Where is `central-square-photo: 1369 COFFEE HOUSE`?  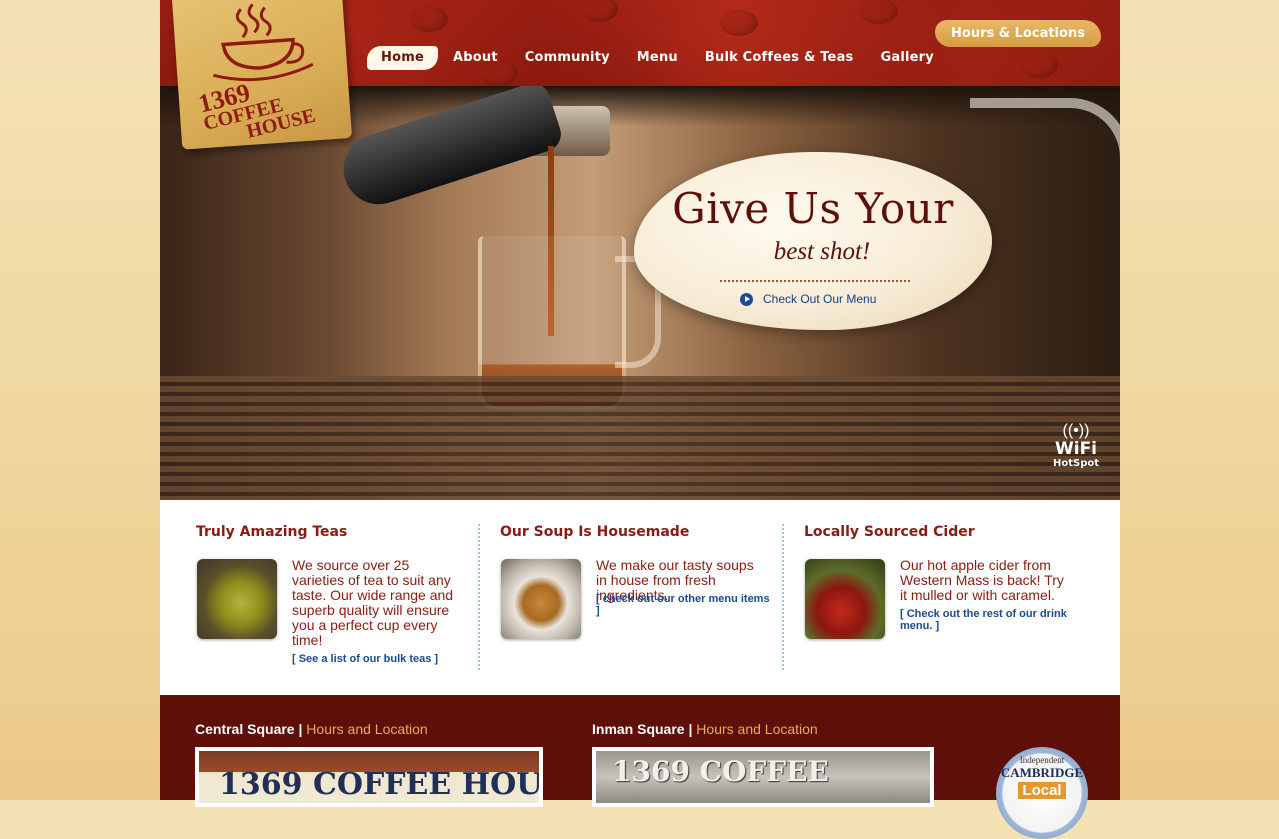 central-square-photo: 1369 COFFEE HOUSE is located at coordinates (369, 777).